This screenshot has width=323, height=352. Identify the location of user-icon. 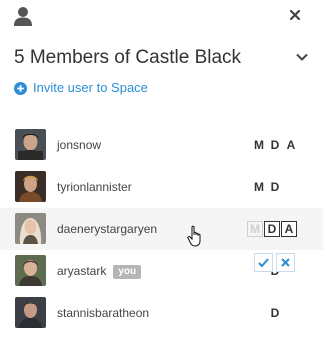
(23, 16).